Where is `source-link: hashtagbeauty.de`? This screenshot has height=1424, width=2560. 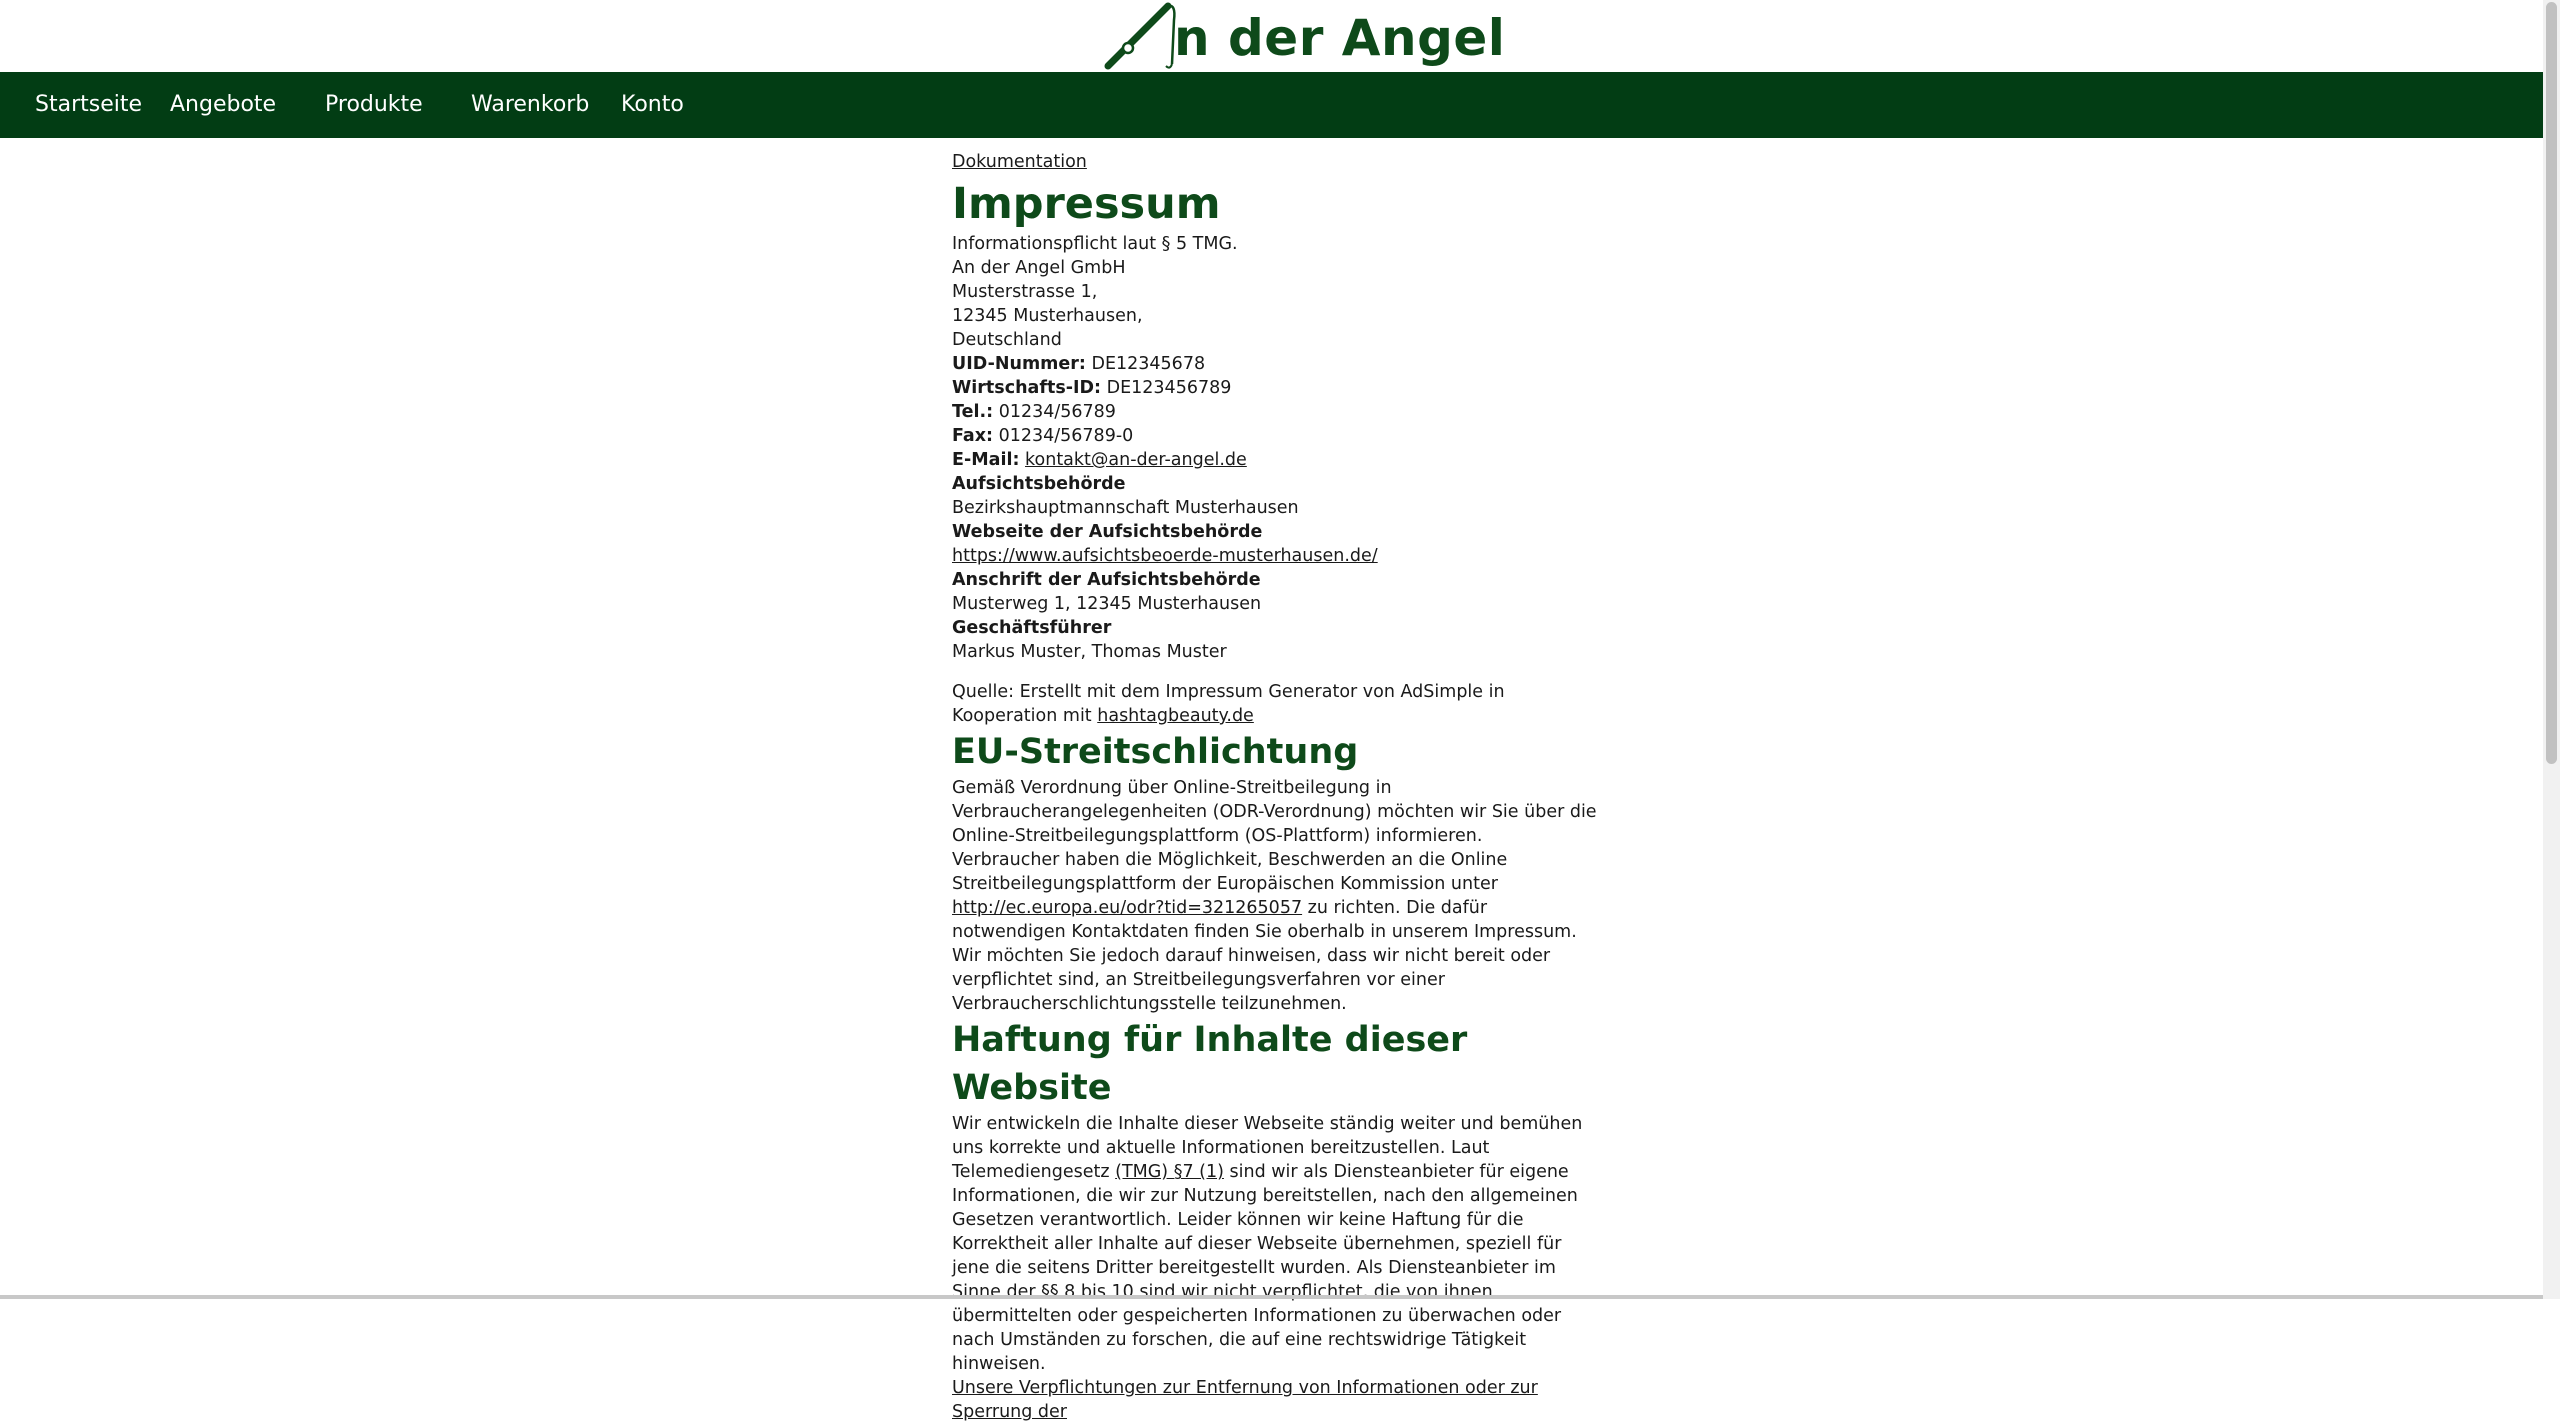 source-link: hashtagbeauty.de is located at coordinates (1175, 716).